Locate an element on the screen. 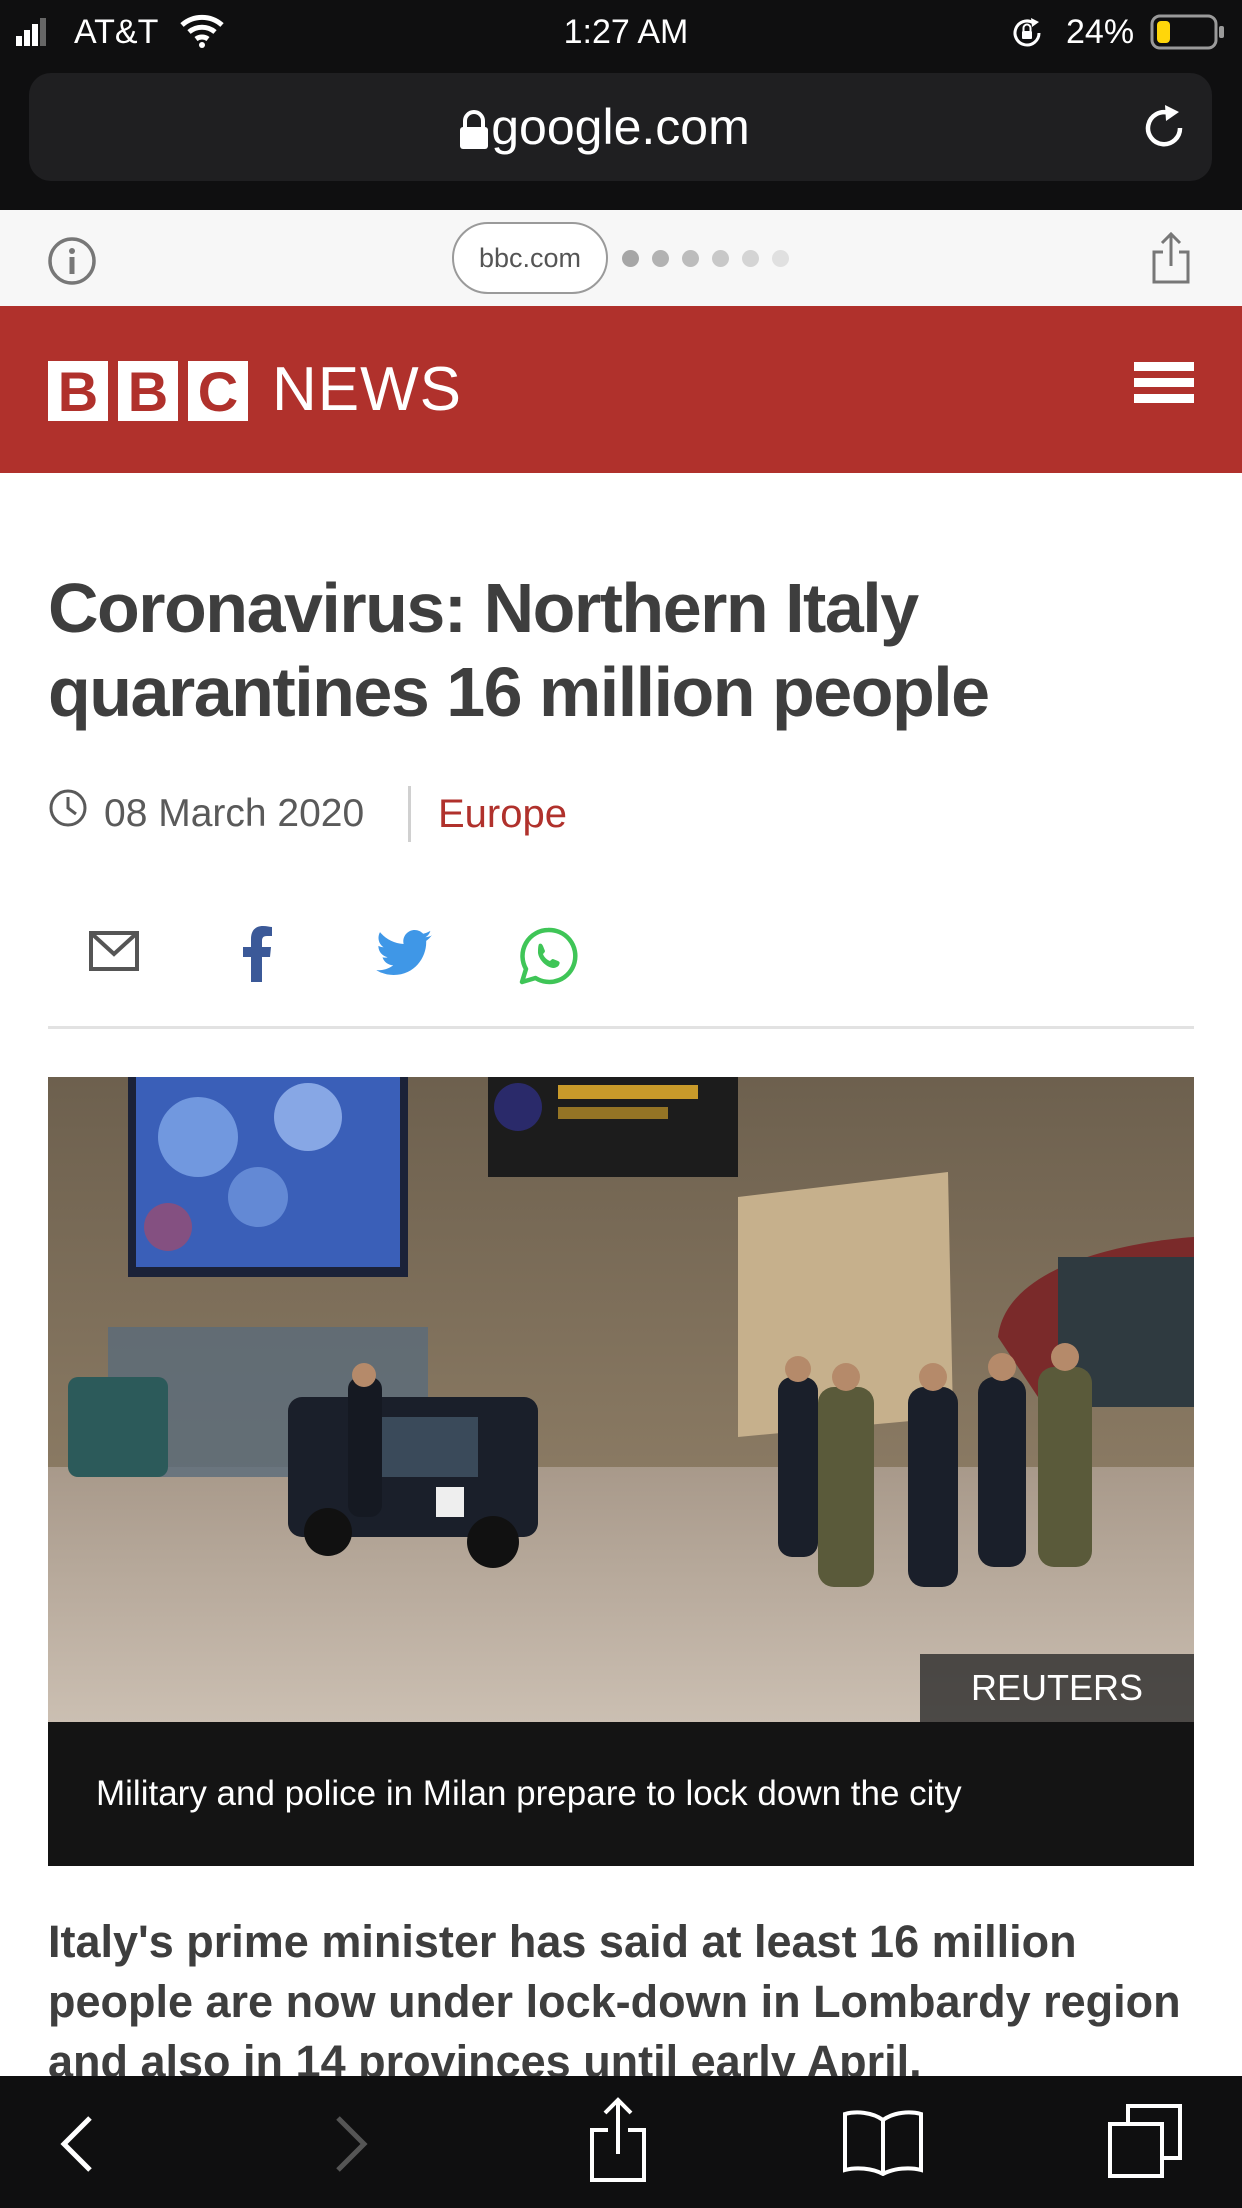  wifi-icon is located at coordinates (202, 31).